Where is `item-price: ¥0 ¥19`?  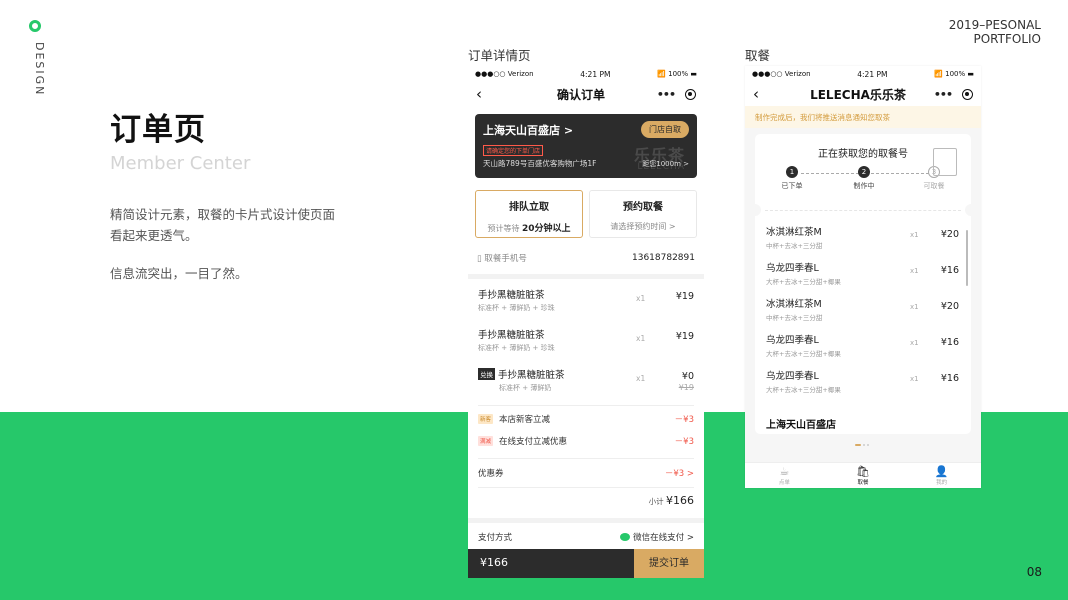
item-price: ¥0 ¥19 is located at coordinates (686, 381).